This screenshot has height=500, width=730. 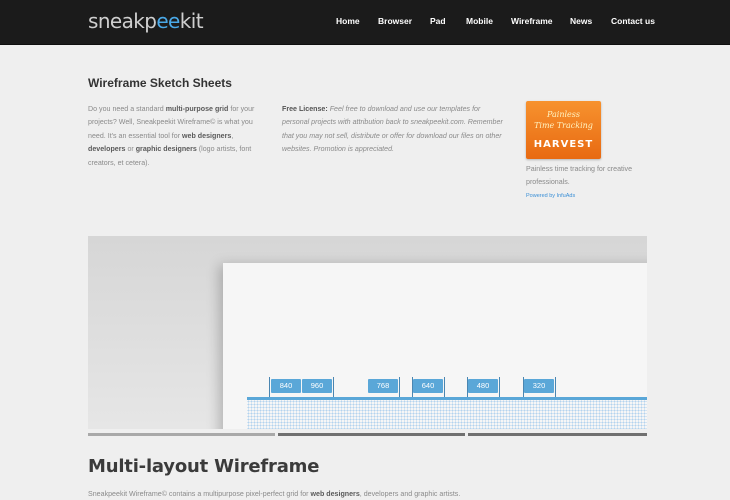 I want to click on grid-ruler-line, so click(x=447, y=398).